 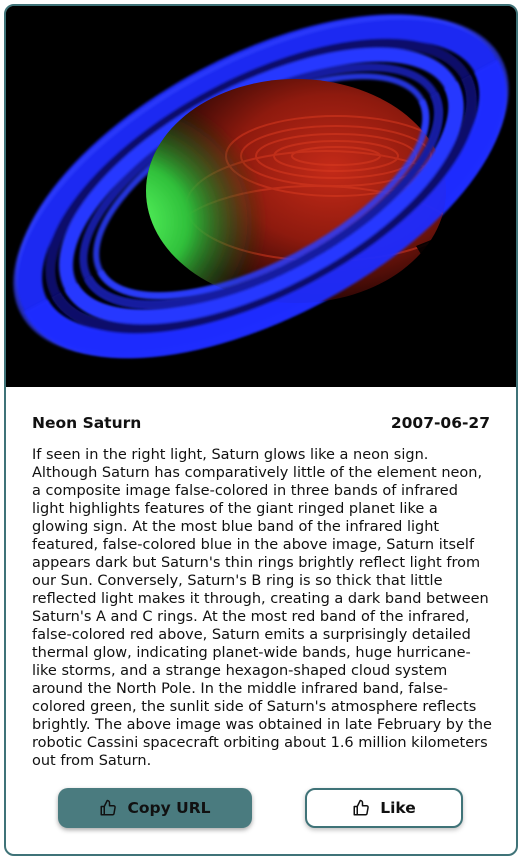 I want to click on post-title: Neon Saturn, so click(x=87, y=423).